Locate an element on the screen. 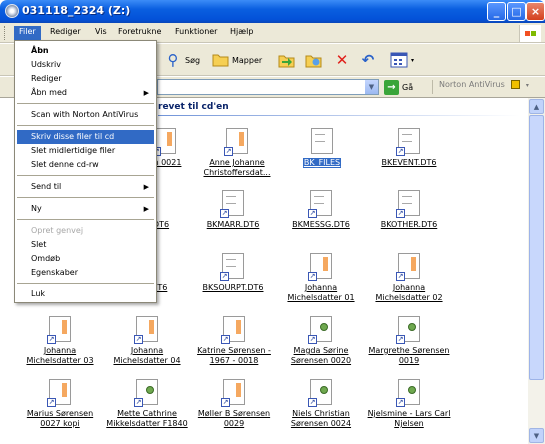 The height and width of the screenshot is (444, 545). file-label: Johanna Michelsdatter 02 is located at coordinates (409, 292).